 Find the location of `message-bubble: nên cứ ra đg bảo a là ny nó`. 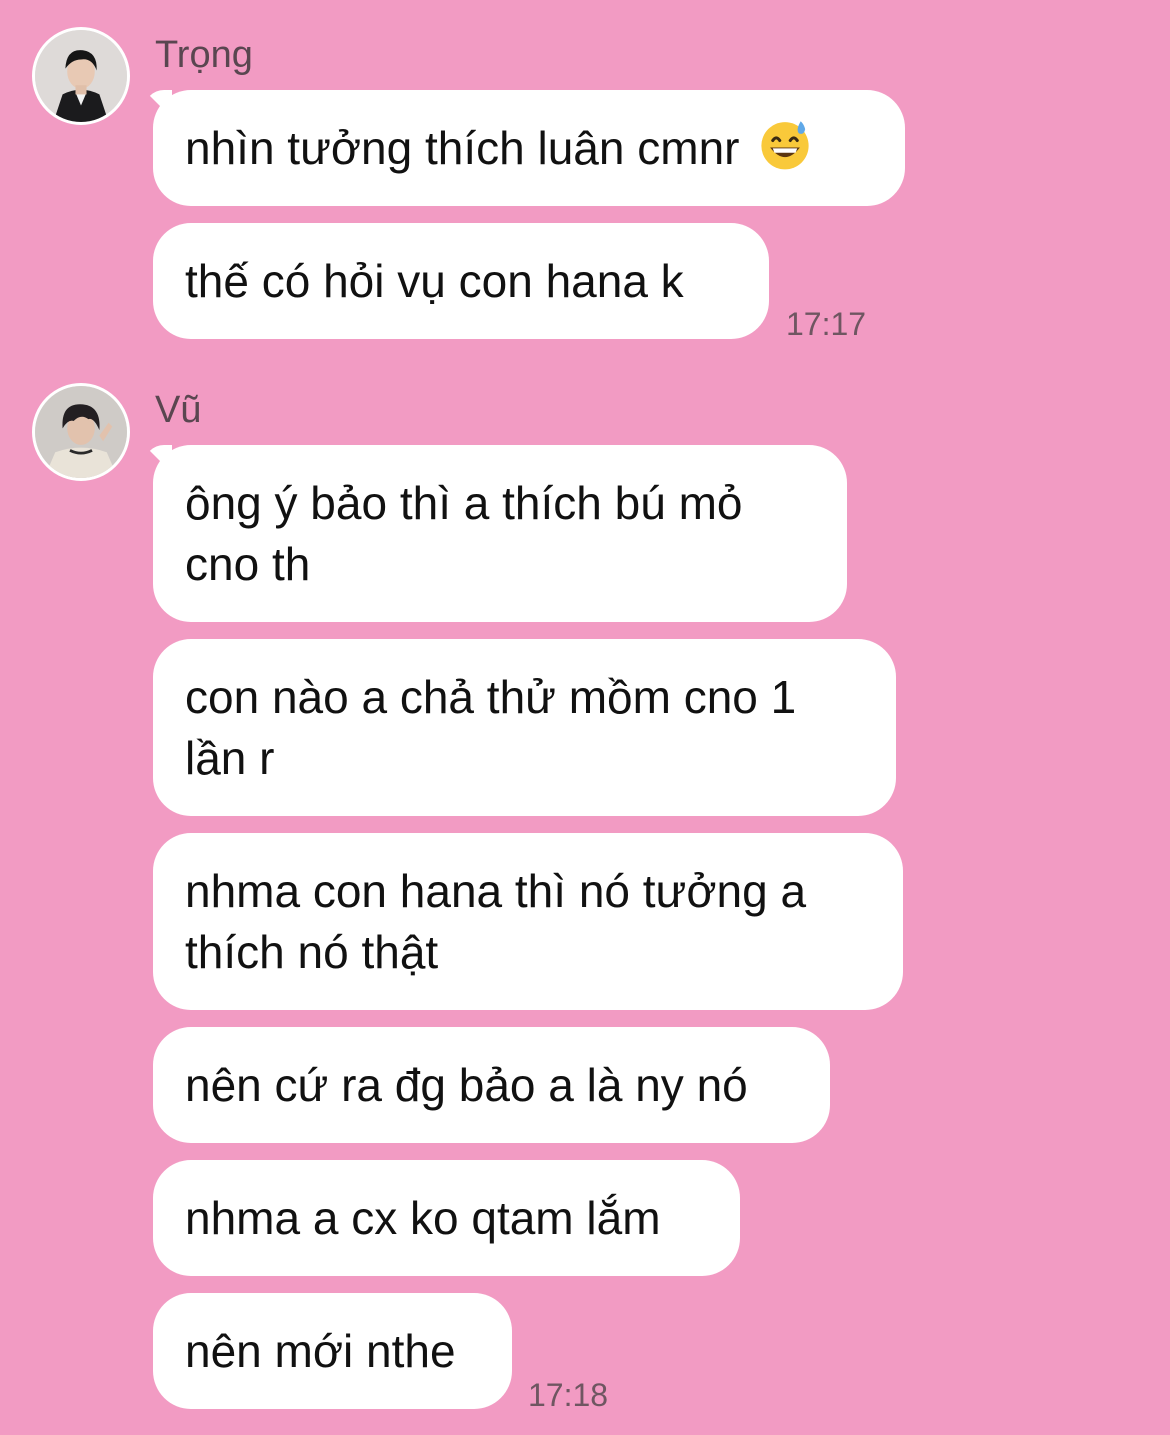

message-bubble: nên cứ ra đg bảo a là ny nó is located at coordinates (491, 1085).